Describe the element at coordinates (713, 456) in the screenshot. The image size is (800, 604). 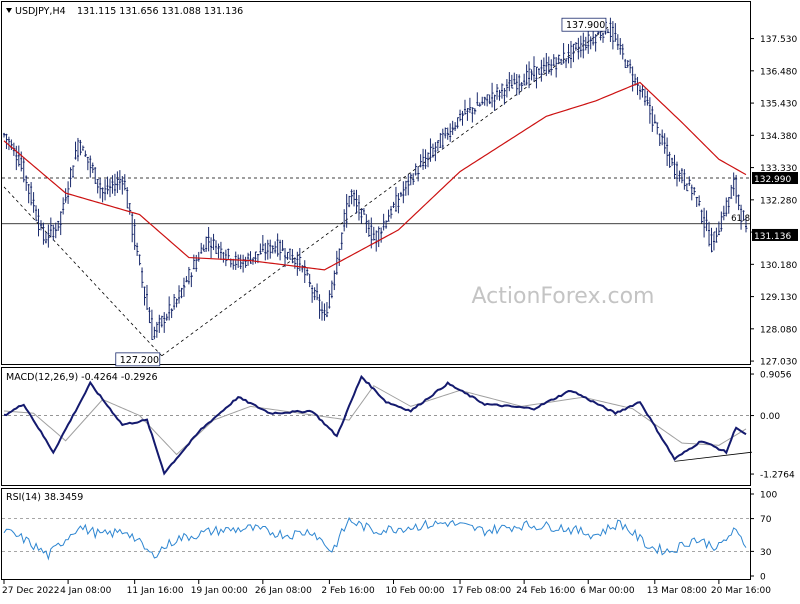
I see `macd-divergence-line` at that location.